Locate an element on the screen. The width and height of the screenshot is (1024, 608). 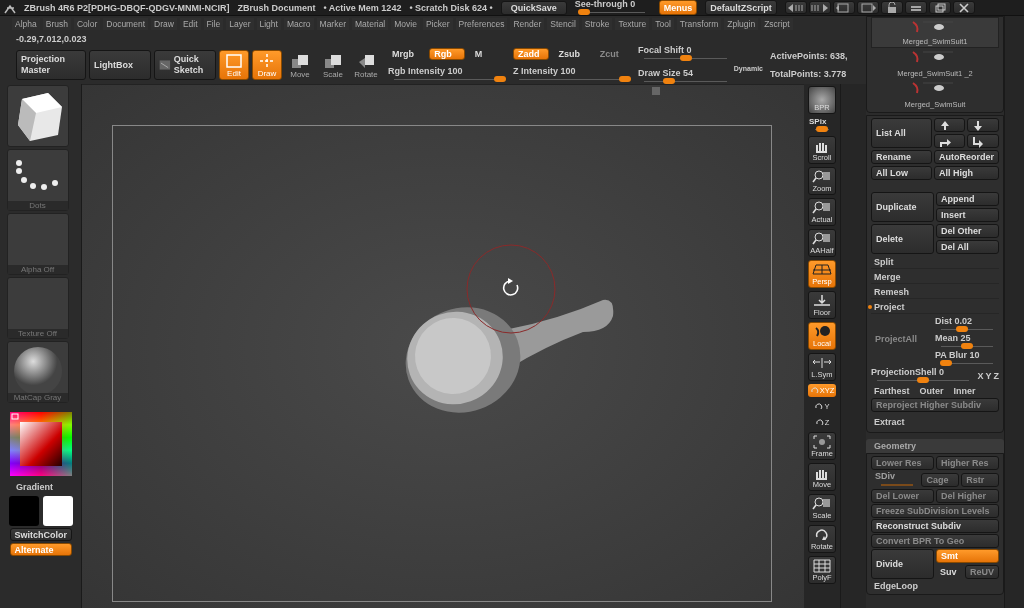
delete-button: Delete is located at coordinates (902, 239).